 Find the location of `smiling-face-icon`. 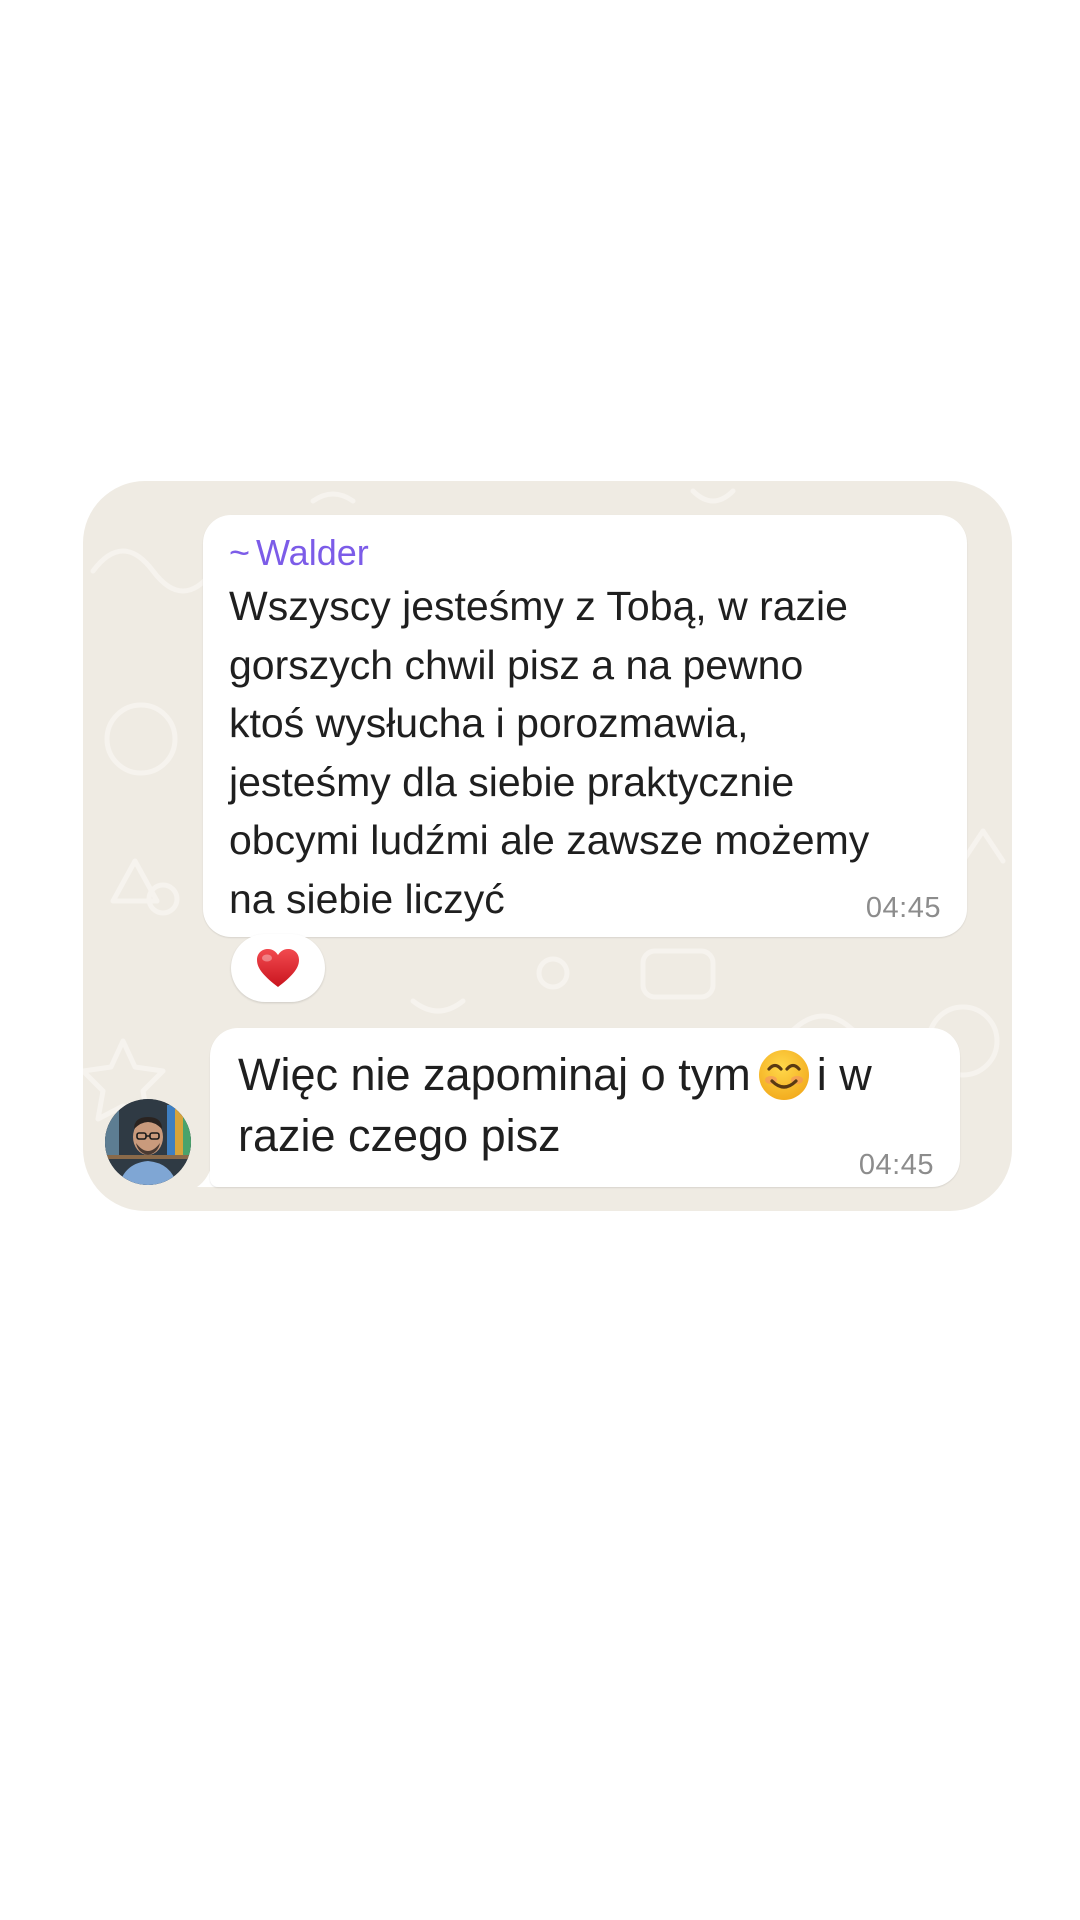

smiling-face-icon is located at coordinates (783, 1075).